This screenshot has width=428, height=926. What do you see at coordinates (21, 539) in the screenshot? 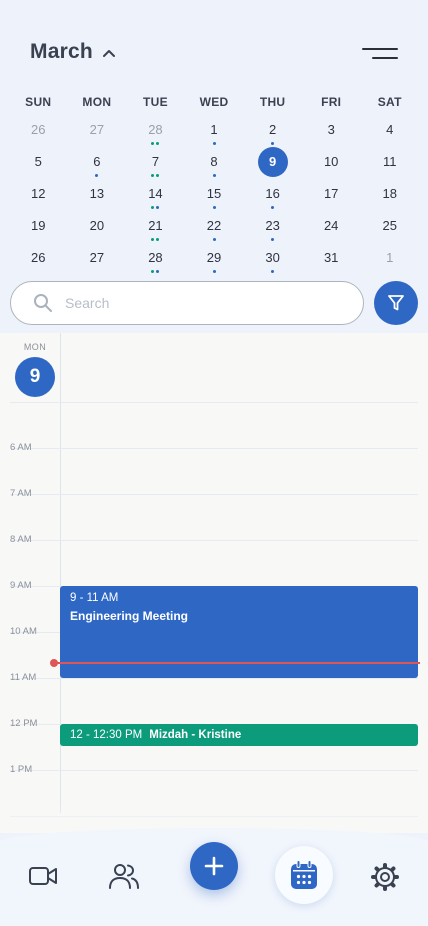
I see `hour-label: 8 AM` at bounding box center [21, 539].